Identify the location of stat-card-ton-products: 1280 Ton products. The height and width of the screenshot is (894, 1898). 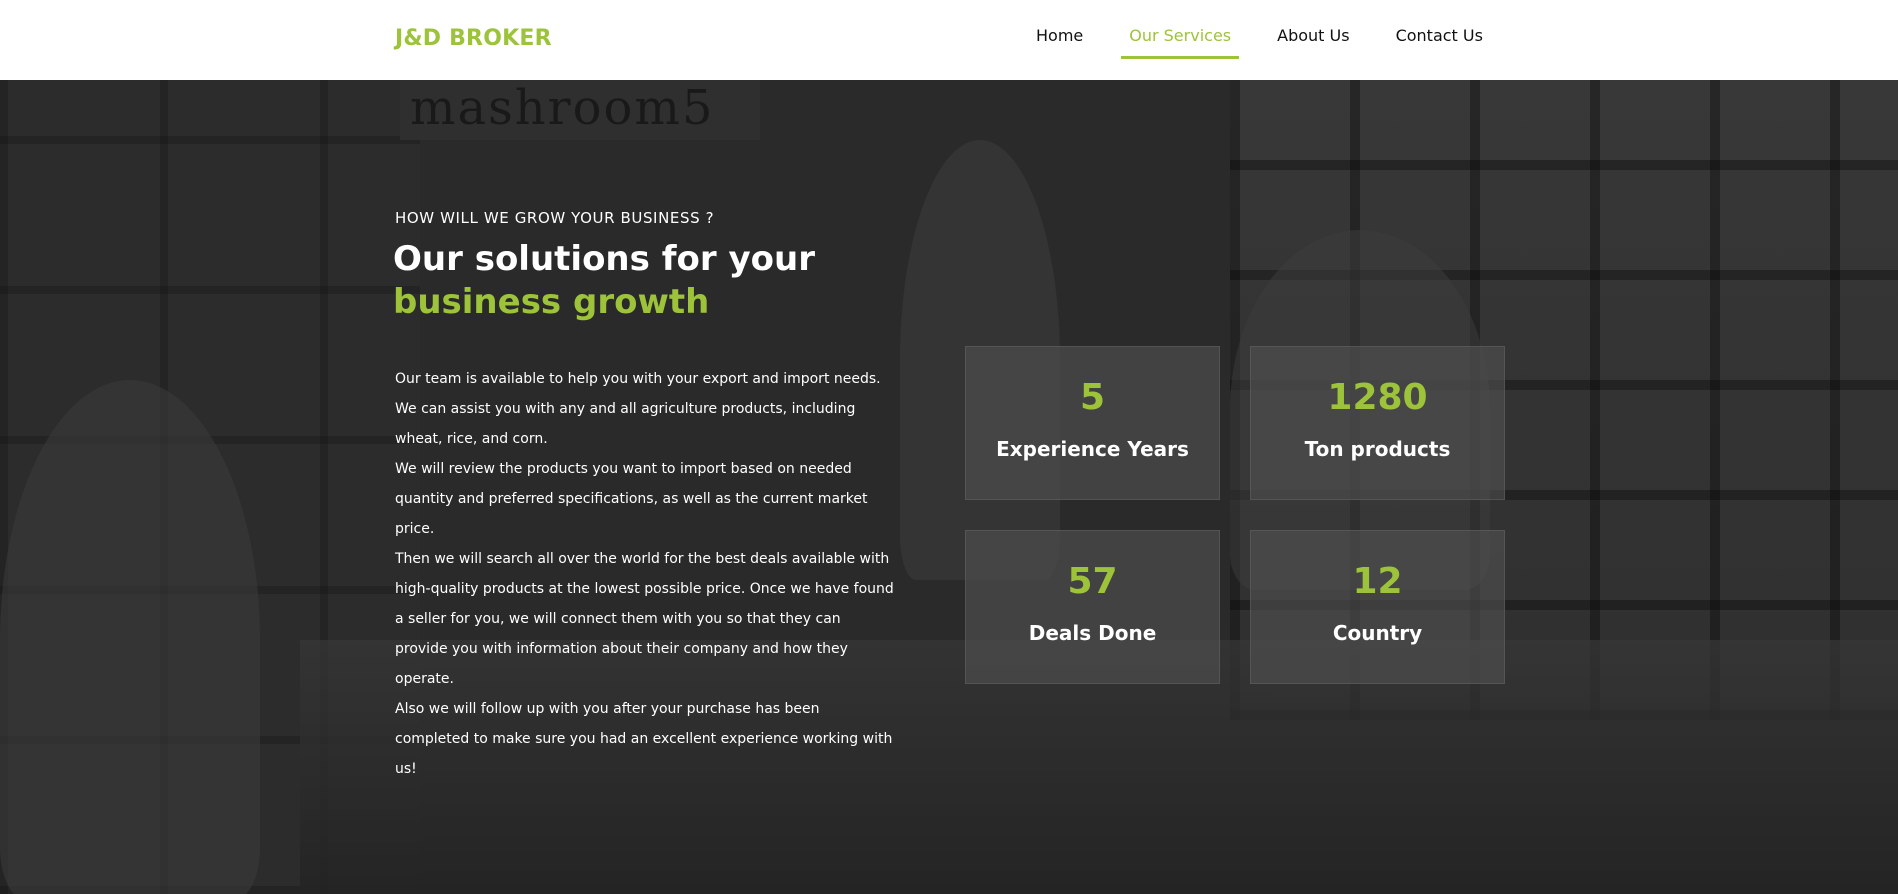
(1377, 423).